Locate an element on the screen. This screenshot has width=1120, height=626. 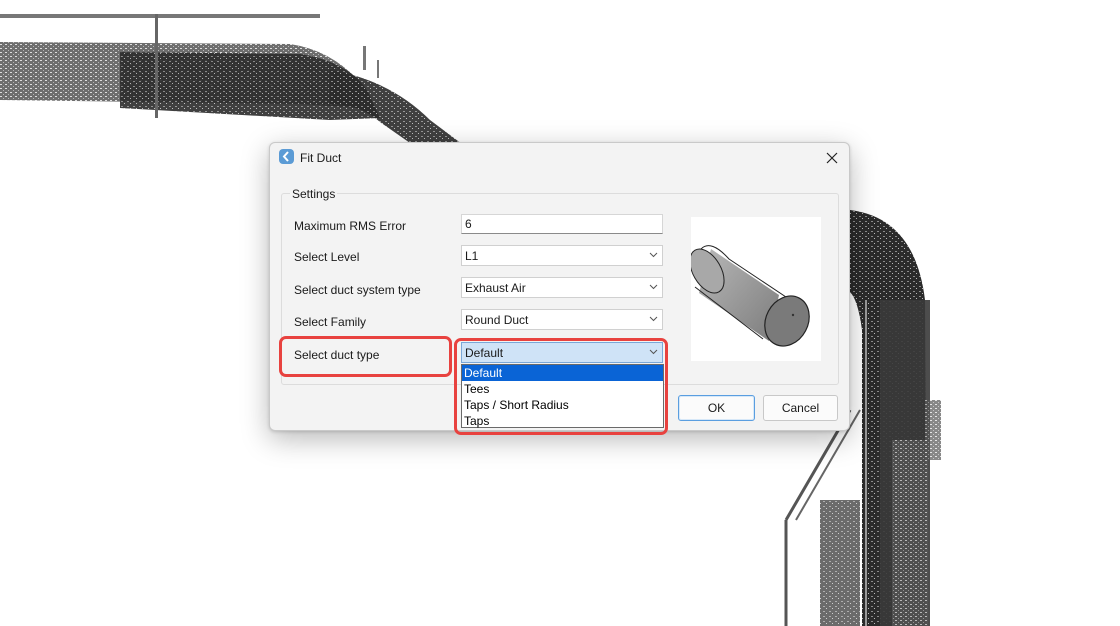
close-icon is located at coordinates (832, 158).